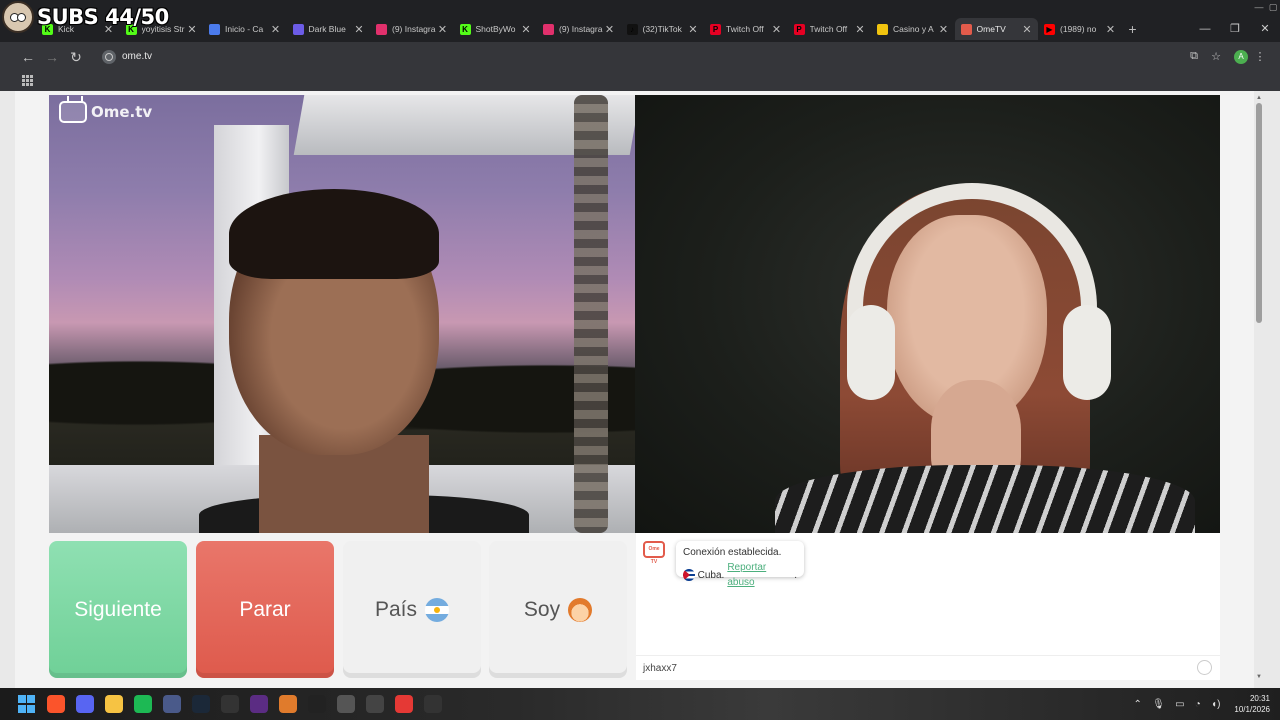 The width and height of the screenshot is (1280, 720). Describe the element at coordinates (465, 29) in the screenshot. I see `tab-favicon-icon: K` at that location.